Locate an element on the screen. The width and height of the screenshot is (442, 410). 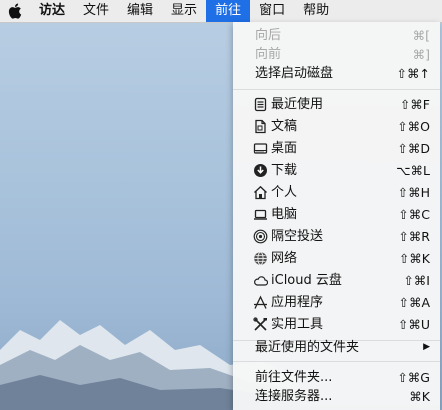
icloud-label: iCloud 云盘 is located at coordinates (306, 280).